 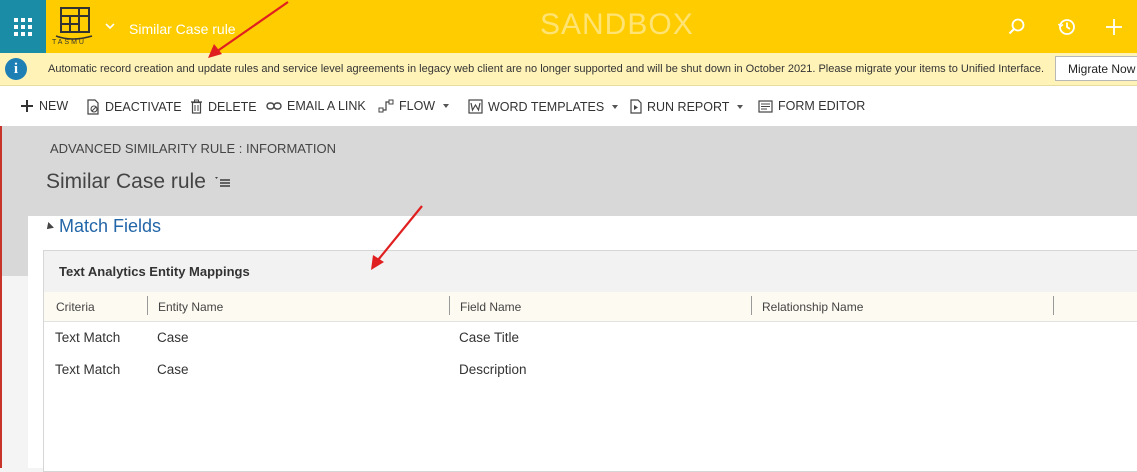 I want to click on column-header-criteria: Criteria, so click(x=75, y=307).